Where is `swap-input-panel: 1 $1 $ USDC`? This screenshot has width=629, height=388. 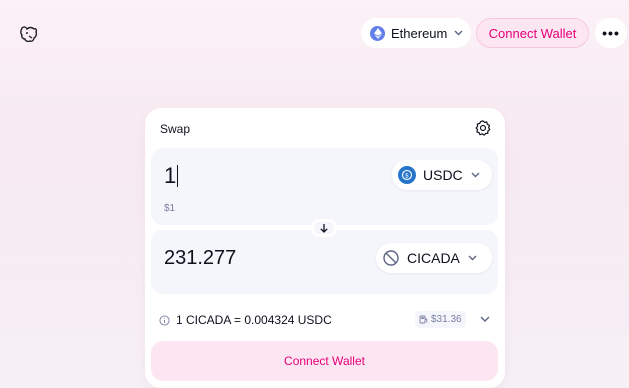
swap-input-panel: 1 $1 $ USDC is located at coordinates (324, 186).